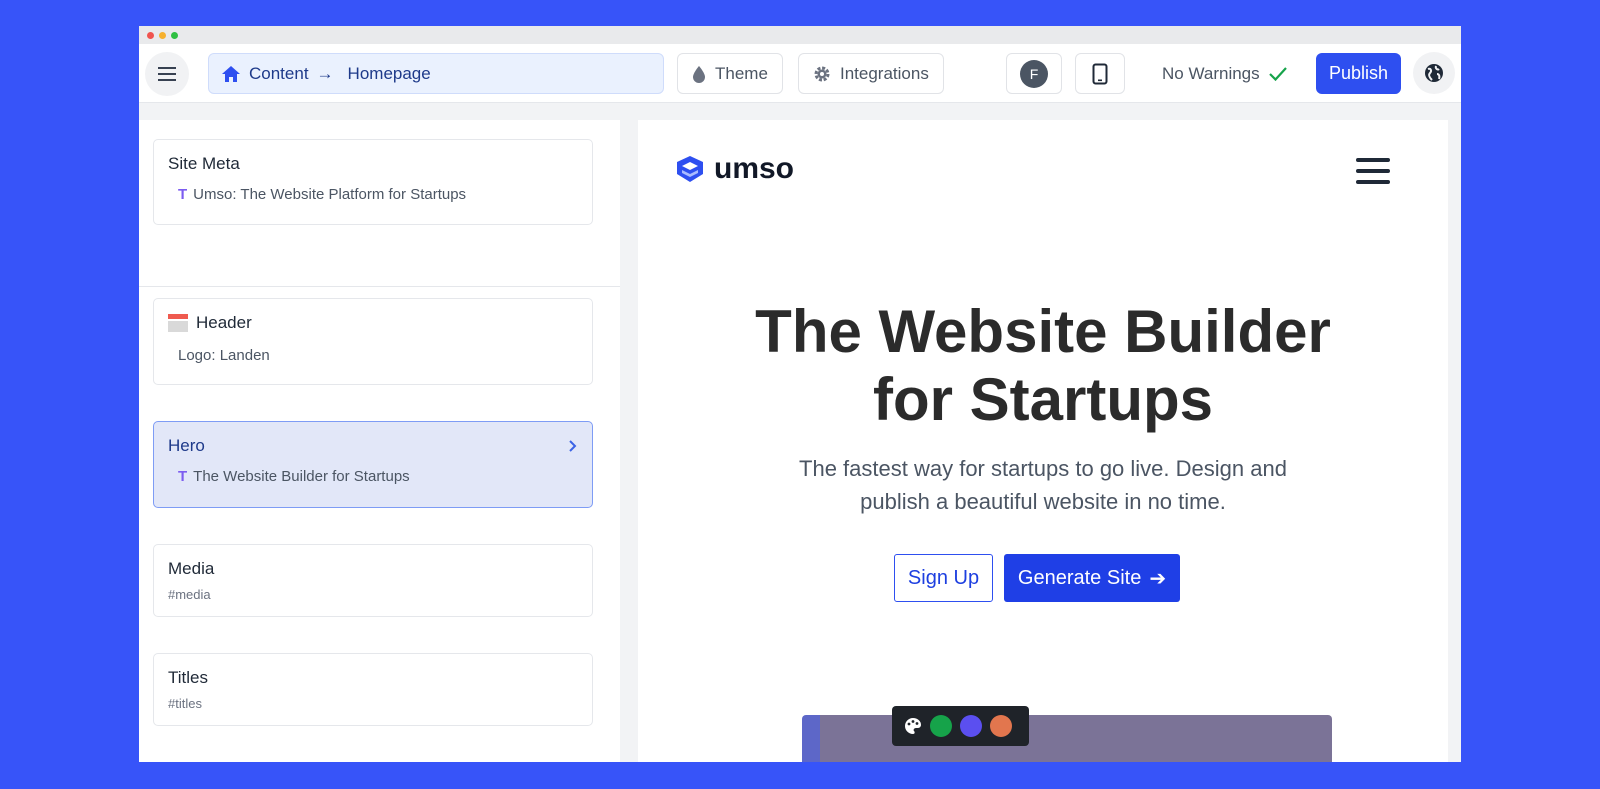 This screenshot has height=789, width=1600. Describe the element at coordinates (389, 74) in the screenshot. I see `breadcrumb-page: Homepage` at that location.